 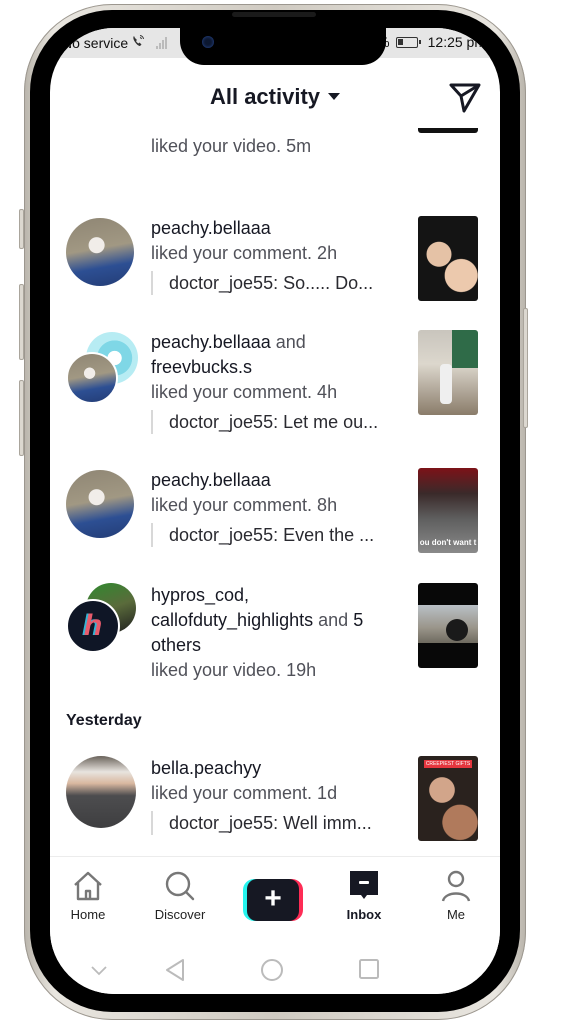 I want to click on direct-messages-button, so click(x=465, y=97).